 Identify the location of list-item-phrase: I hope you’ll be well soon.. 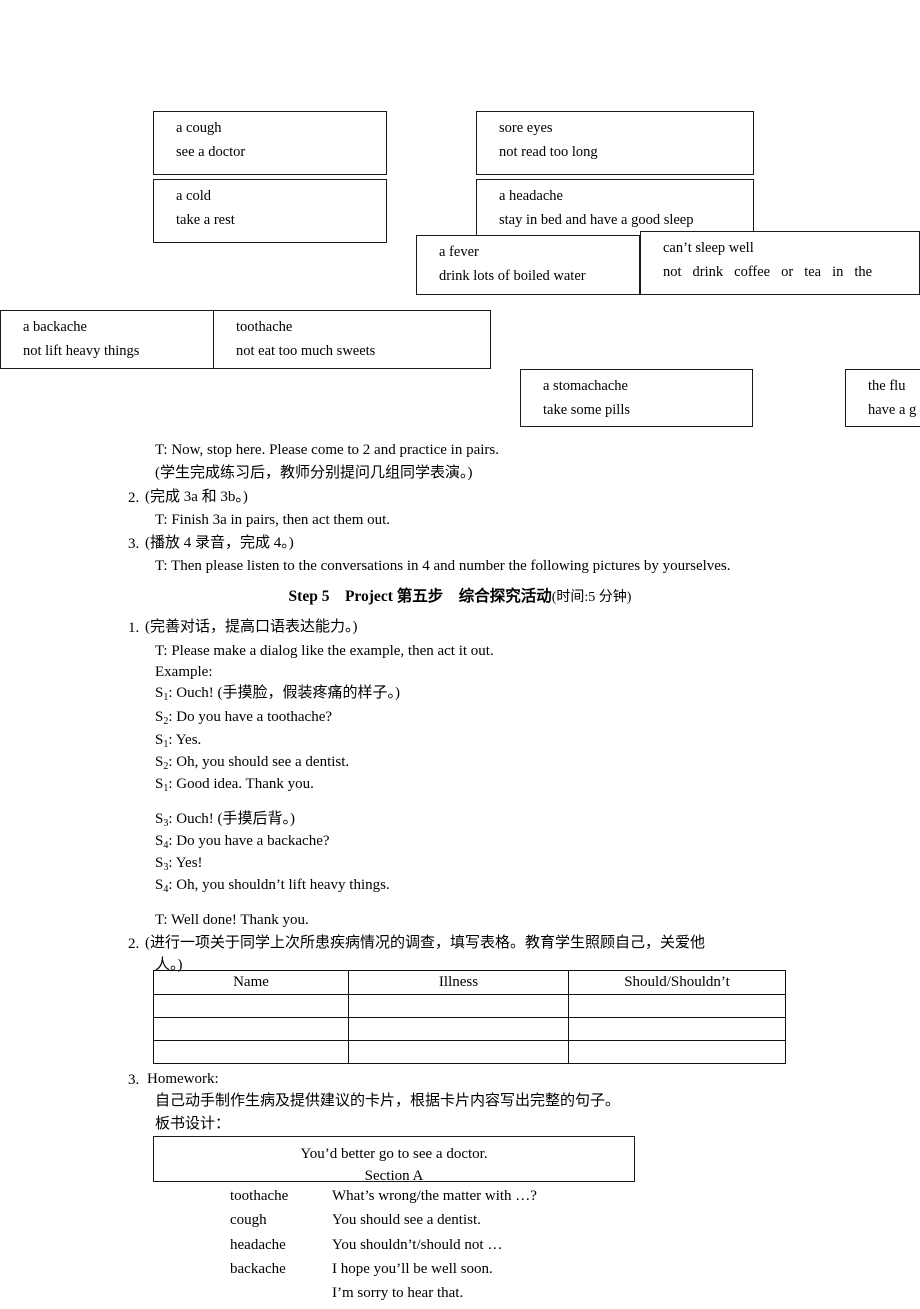
(412, 1268).